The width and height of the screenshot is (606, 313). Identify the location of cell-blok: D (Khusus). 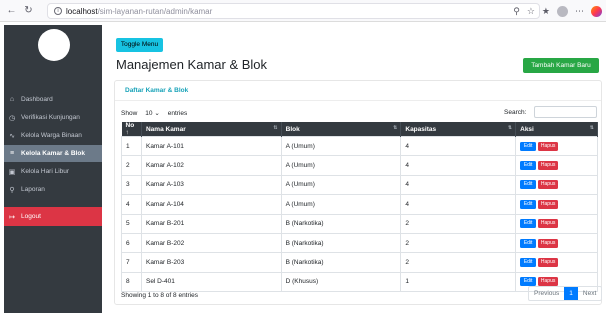
(341, 282).